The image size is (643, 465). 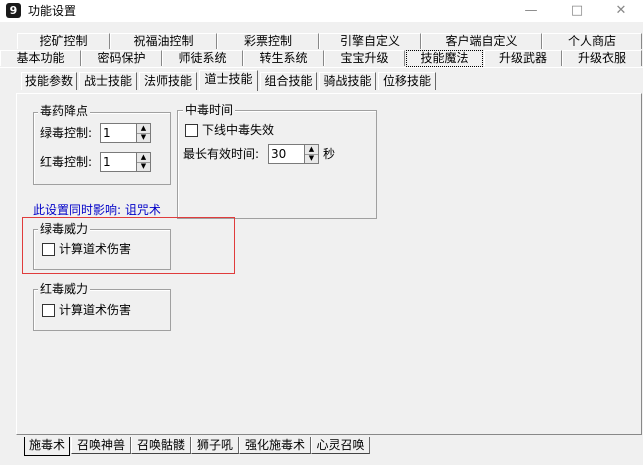 I want to click on red-poison-value: 1, so click(x=107, y=162).